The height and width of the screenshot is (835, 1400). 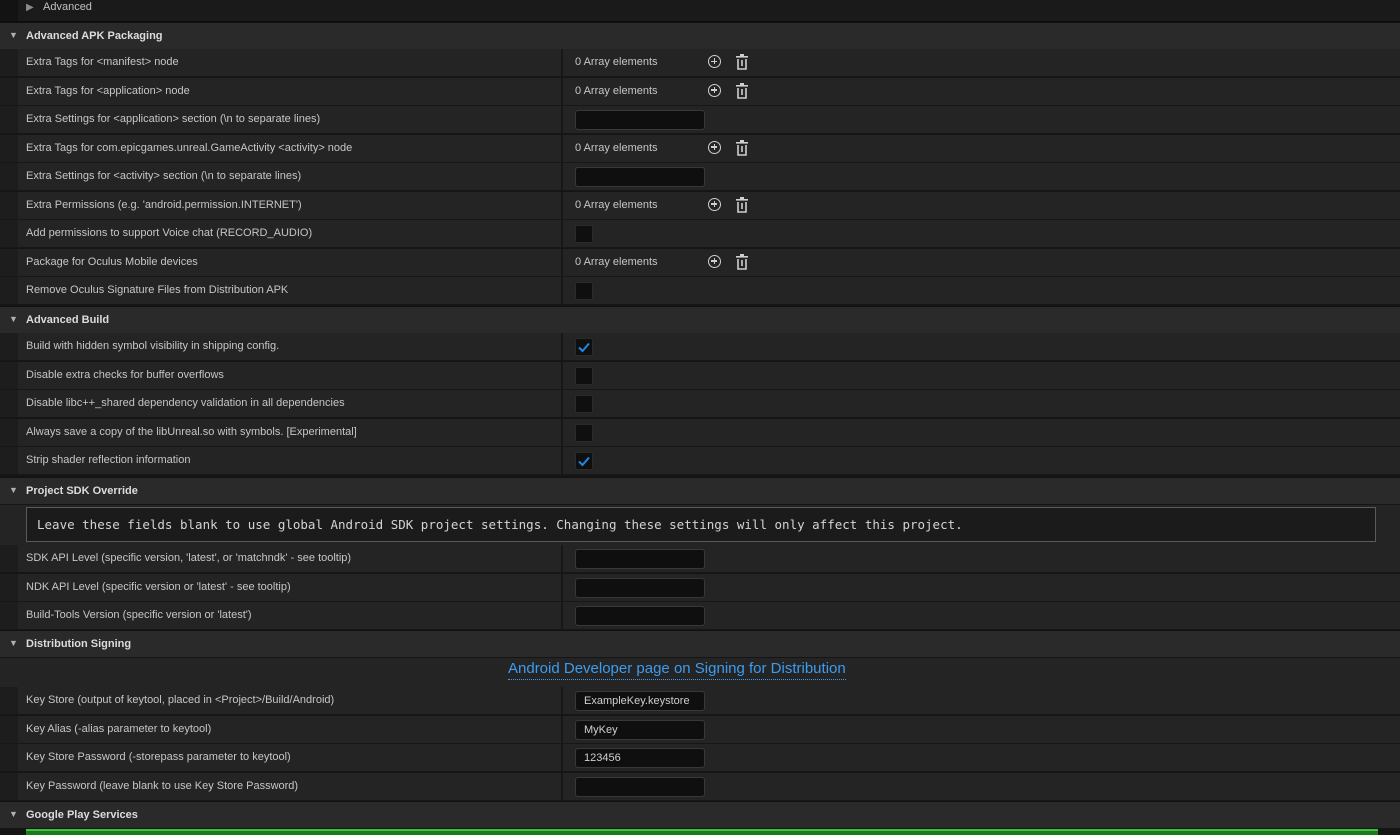 What do you see at coordinates (700, 319) in the screenshot?
I see `section-header-build: ▼ Advanced Build` at bounding box center [700, 319].